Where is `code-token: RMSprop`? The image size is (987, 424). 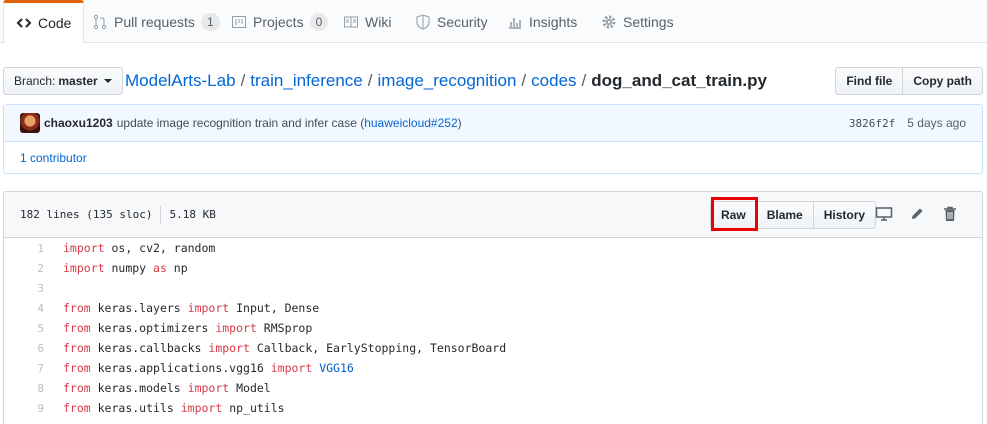 code-token: RMSprop is located at coordinates (284, 328).